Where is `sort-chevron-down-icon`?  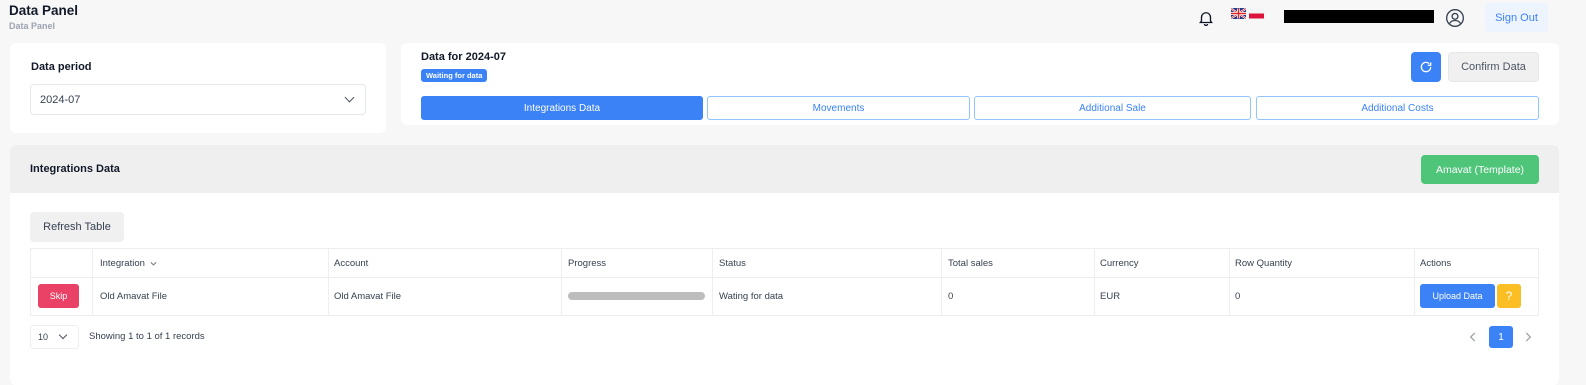
sort-chevron-down-icon is located at coordinates (153, 264).